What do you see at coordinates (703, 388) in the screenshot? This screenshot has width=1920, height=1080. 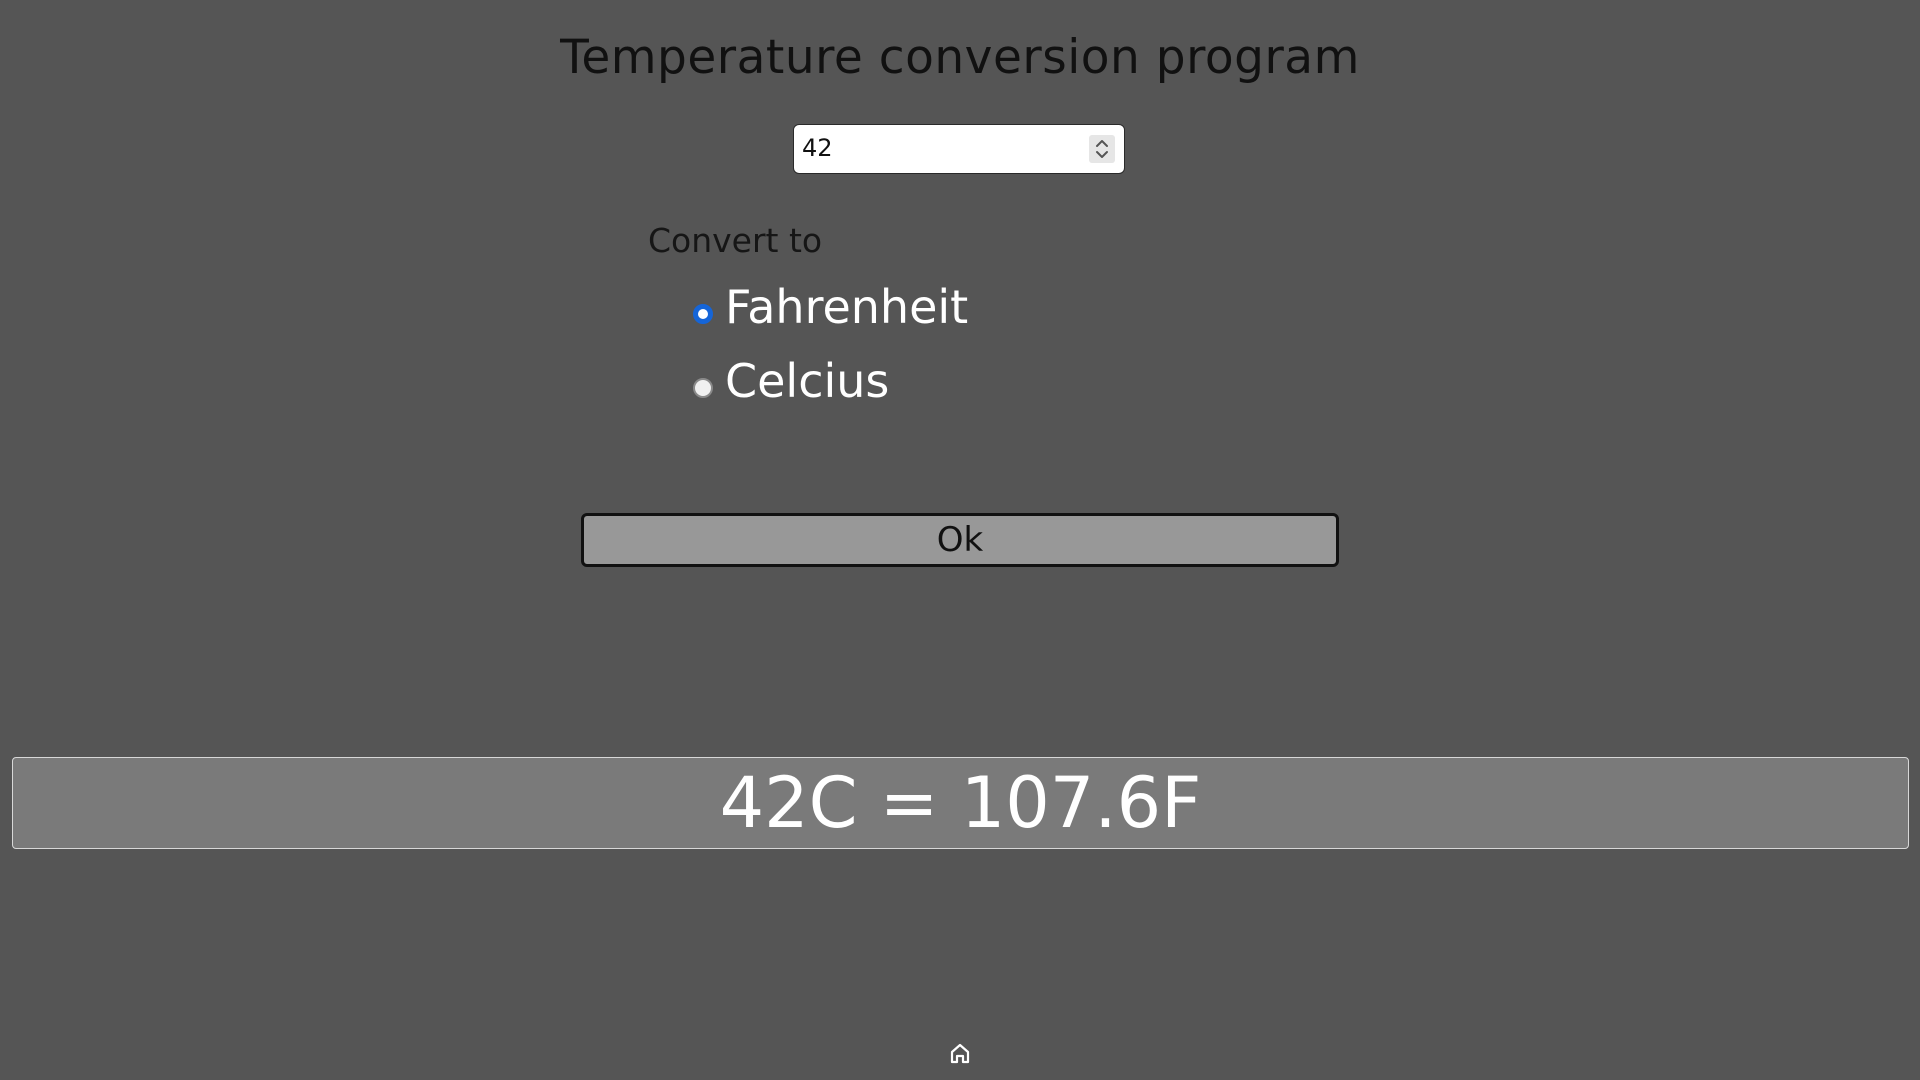 I see `radio-button-celcius` at bounding box center [703, 388].